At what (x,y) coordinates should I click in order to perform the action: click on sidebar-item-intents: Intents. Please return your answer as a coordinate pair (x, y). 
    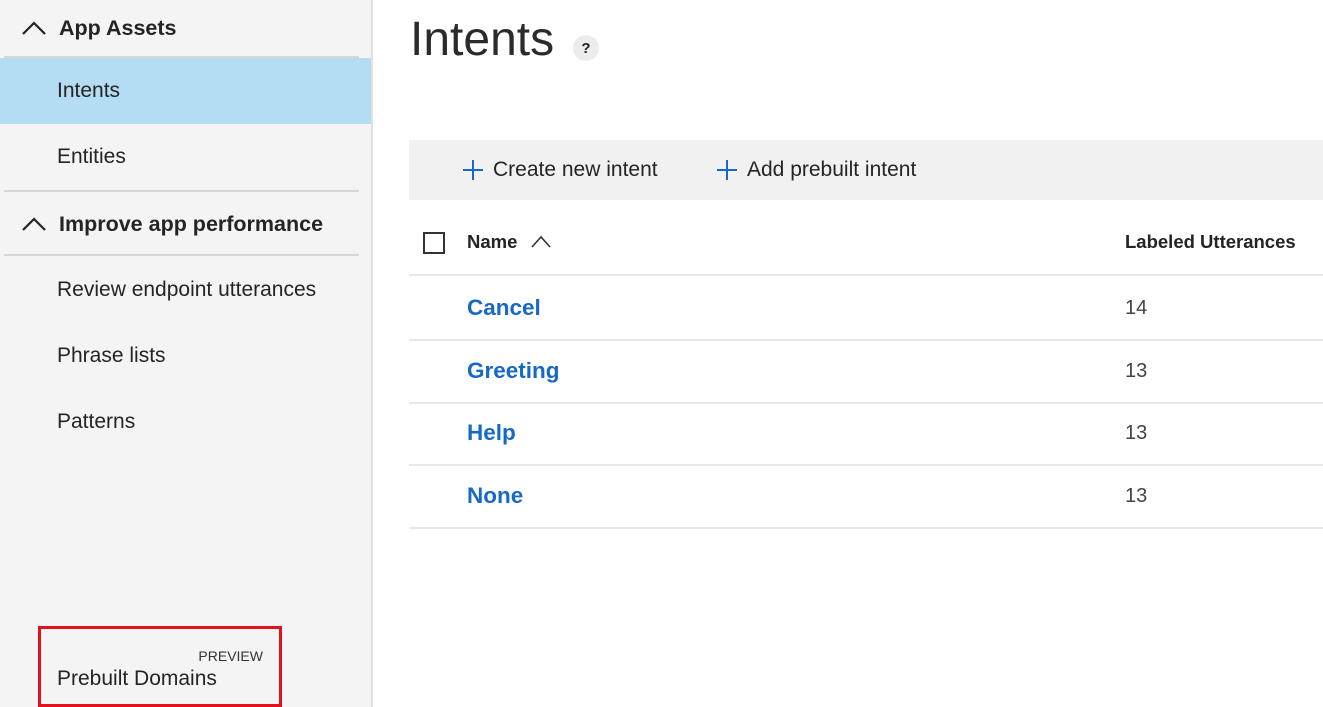
    Looking at the image, I should click on (185, 91).